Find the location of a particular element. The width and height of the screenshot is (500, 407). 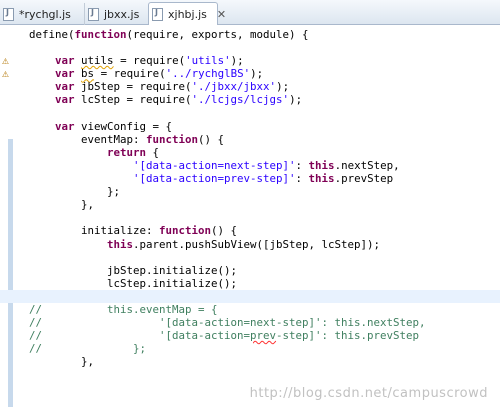

code-line: lcStep.initialize(); is located at coordinates (250, 283).